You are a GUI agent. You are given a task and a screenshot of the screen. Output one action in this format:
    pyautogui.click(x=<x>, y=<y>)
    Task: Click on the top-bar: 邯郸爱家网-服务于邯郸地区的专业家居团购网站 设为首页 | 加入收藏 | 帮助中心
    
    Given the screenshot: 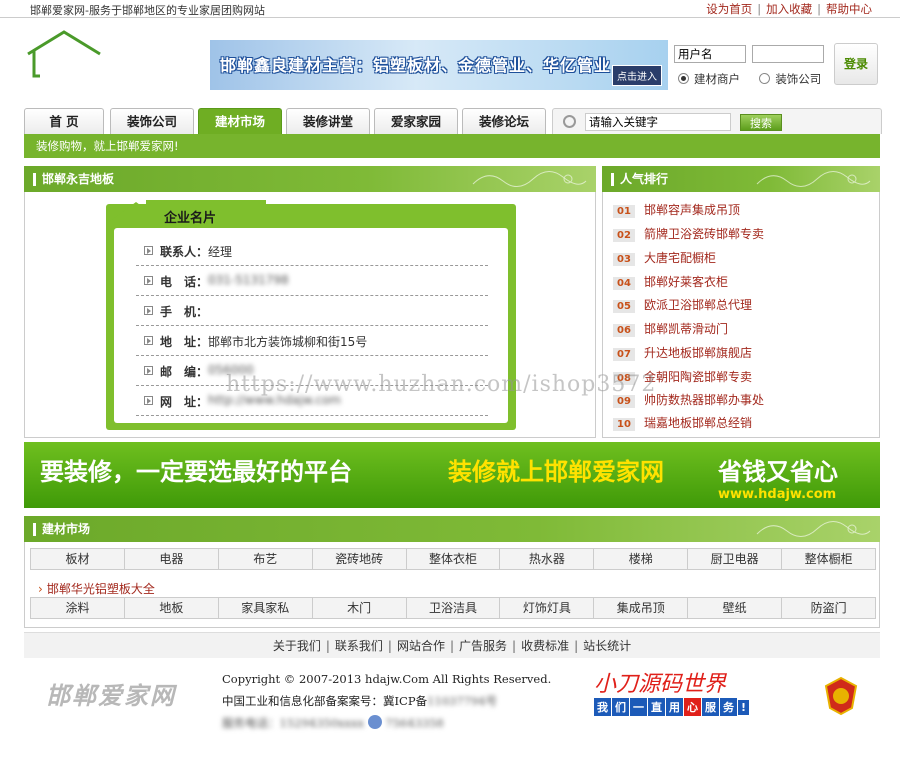 What is the action you would take?
    pyautogui.click(x=450, y=9)
    